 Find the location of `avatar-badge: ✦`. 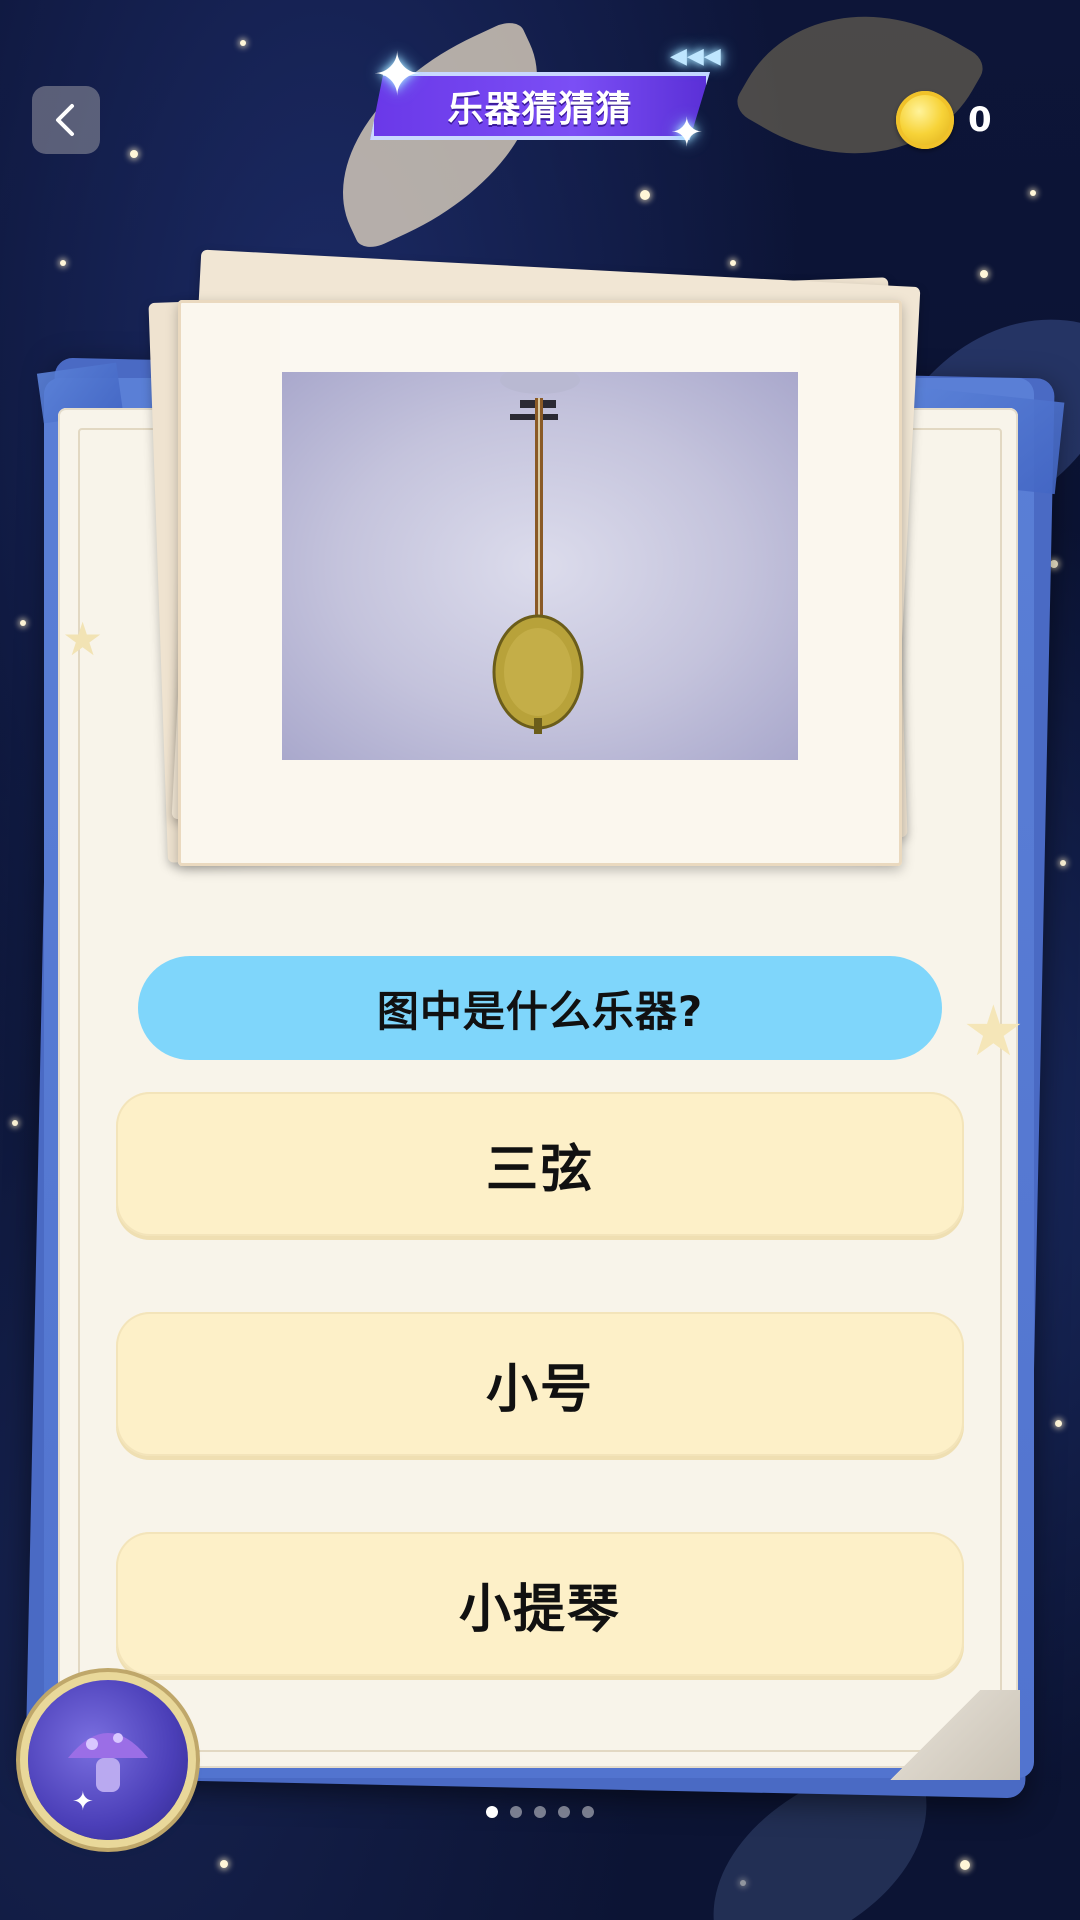

avatar-badge: ✦ is located at coordinates (108, 1760).